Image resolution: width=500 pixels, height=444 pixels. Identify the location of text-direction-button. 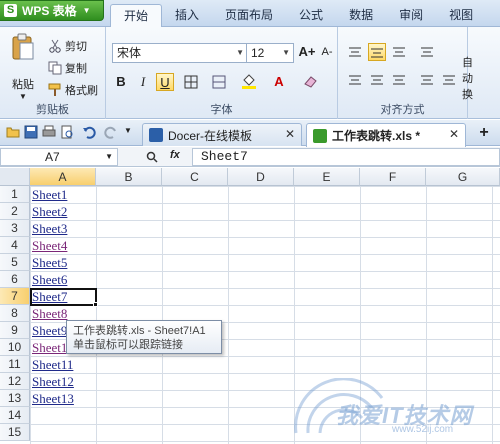
(427, 52).